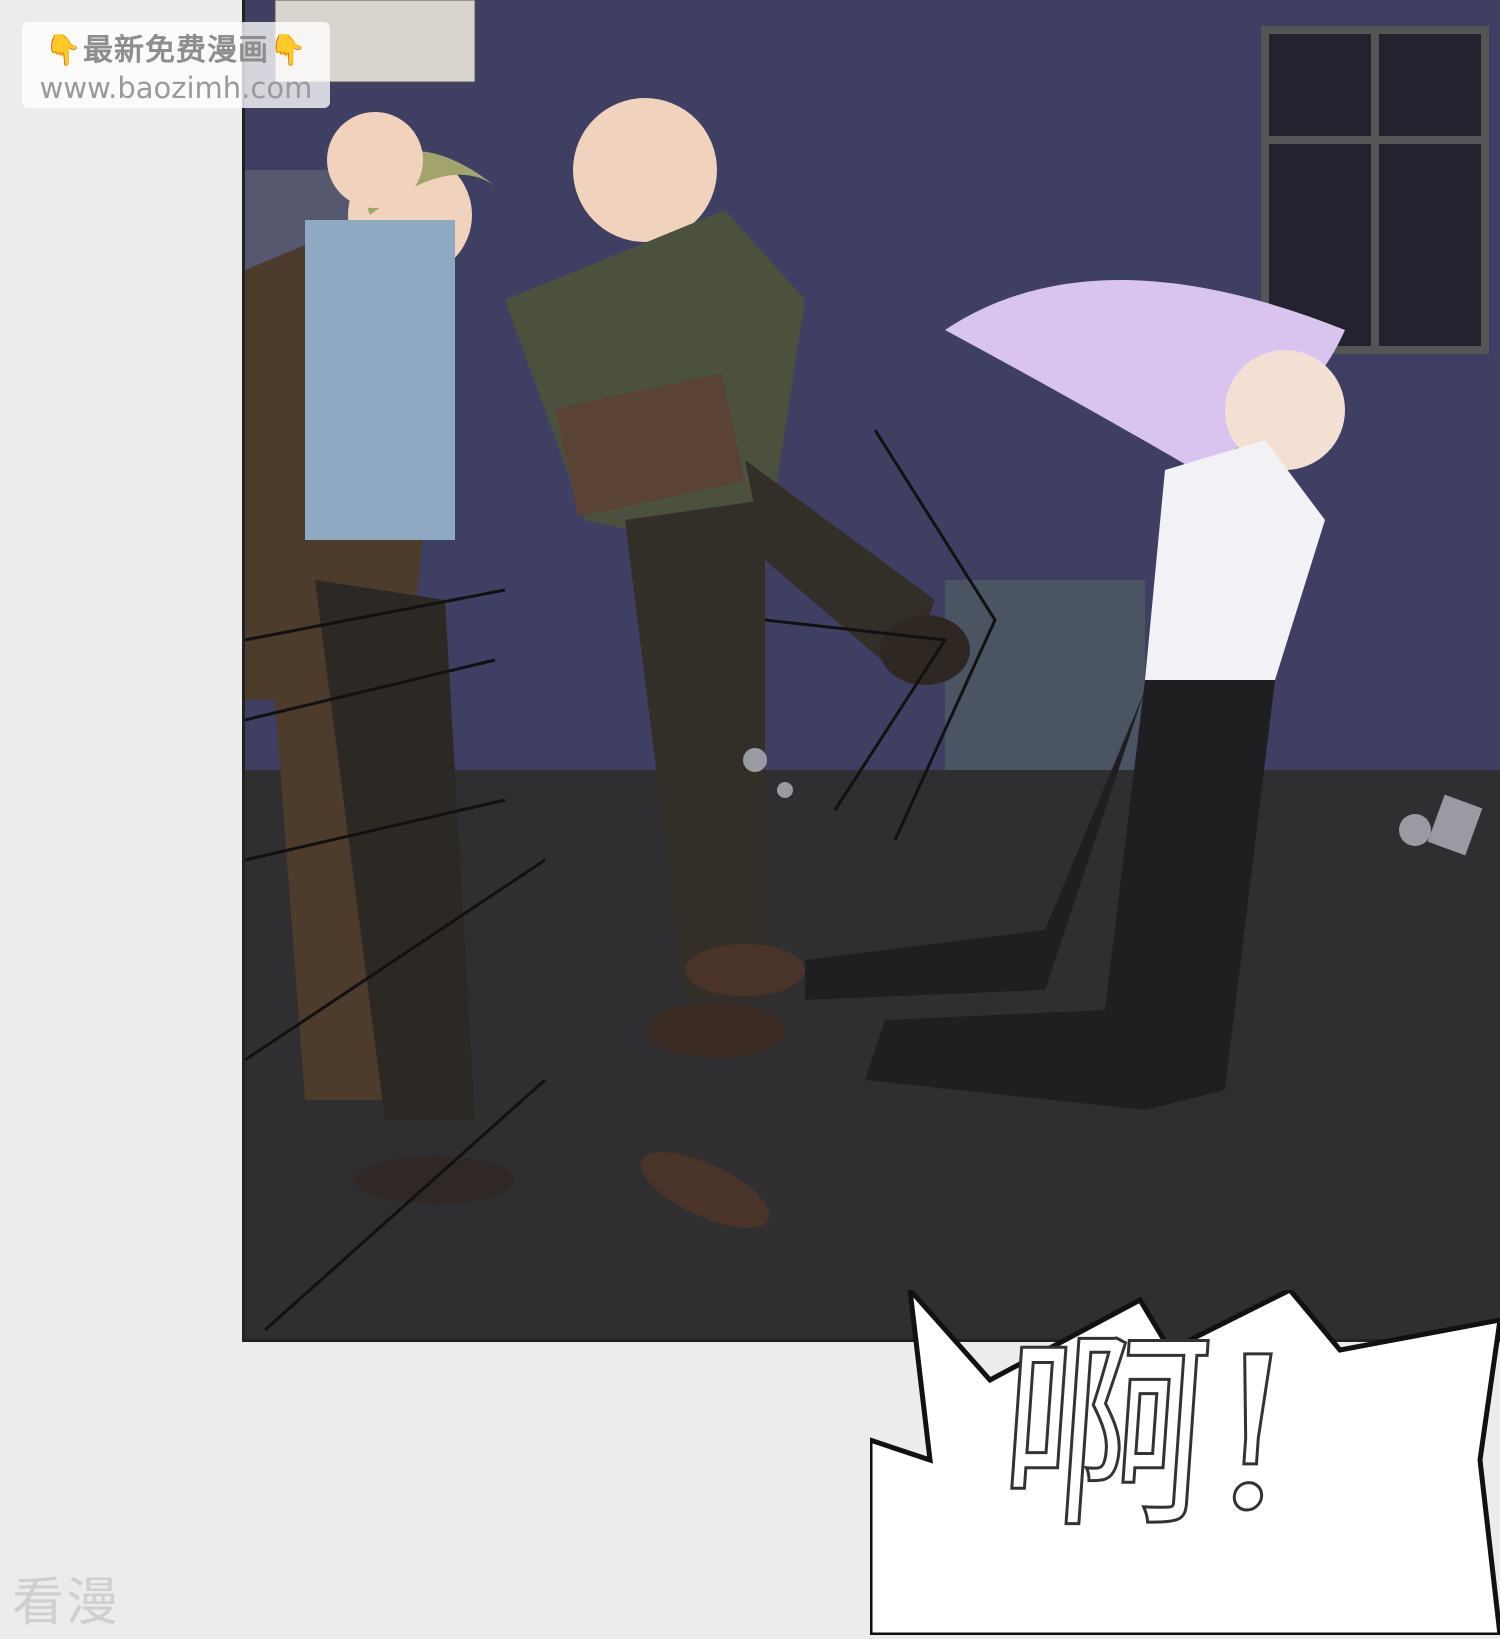  What do you see at coordinates (1045, 680) in the screenshot?
I see `vent` at bounding box center [1045, 680].